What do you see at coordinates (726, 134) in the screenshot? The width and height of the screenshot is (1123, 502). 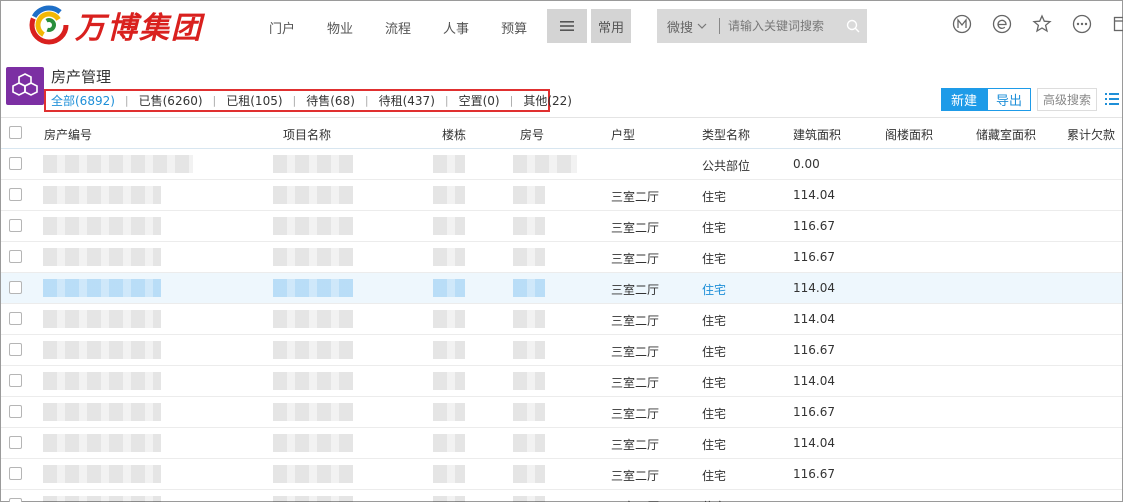 I see `column-header: 类型名称` at bounding box center [726, 134].